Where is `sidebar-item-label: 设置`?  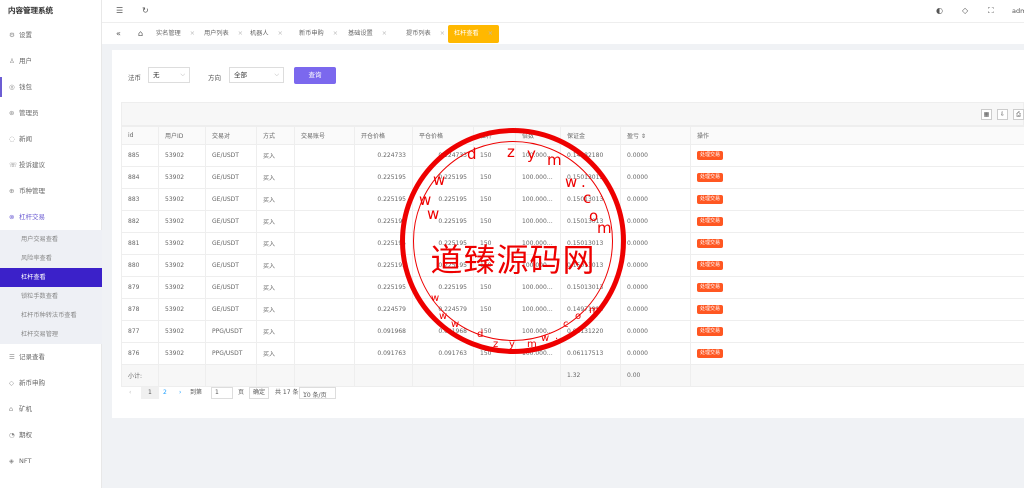 sidebar-item-label: 设置 is located at coordinates (25, 35).